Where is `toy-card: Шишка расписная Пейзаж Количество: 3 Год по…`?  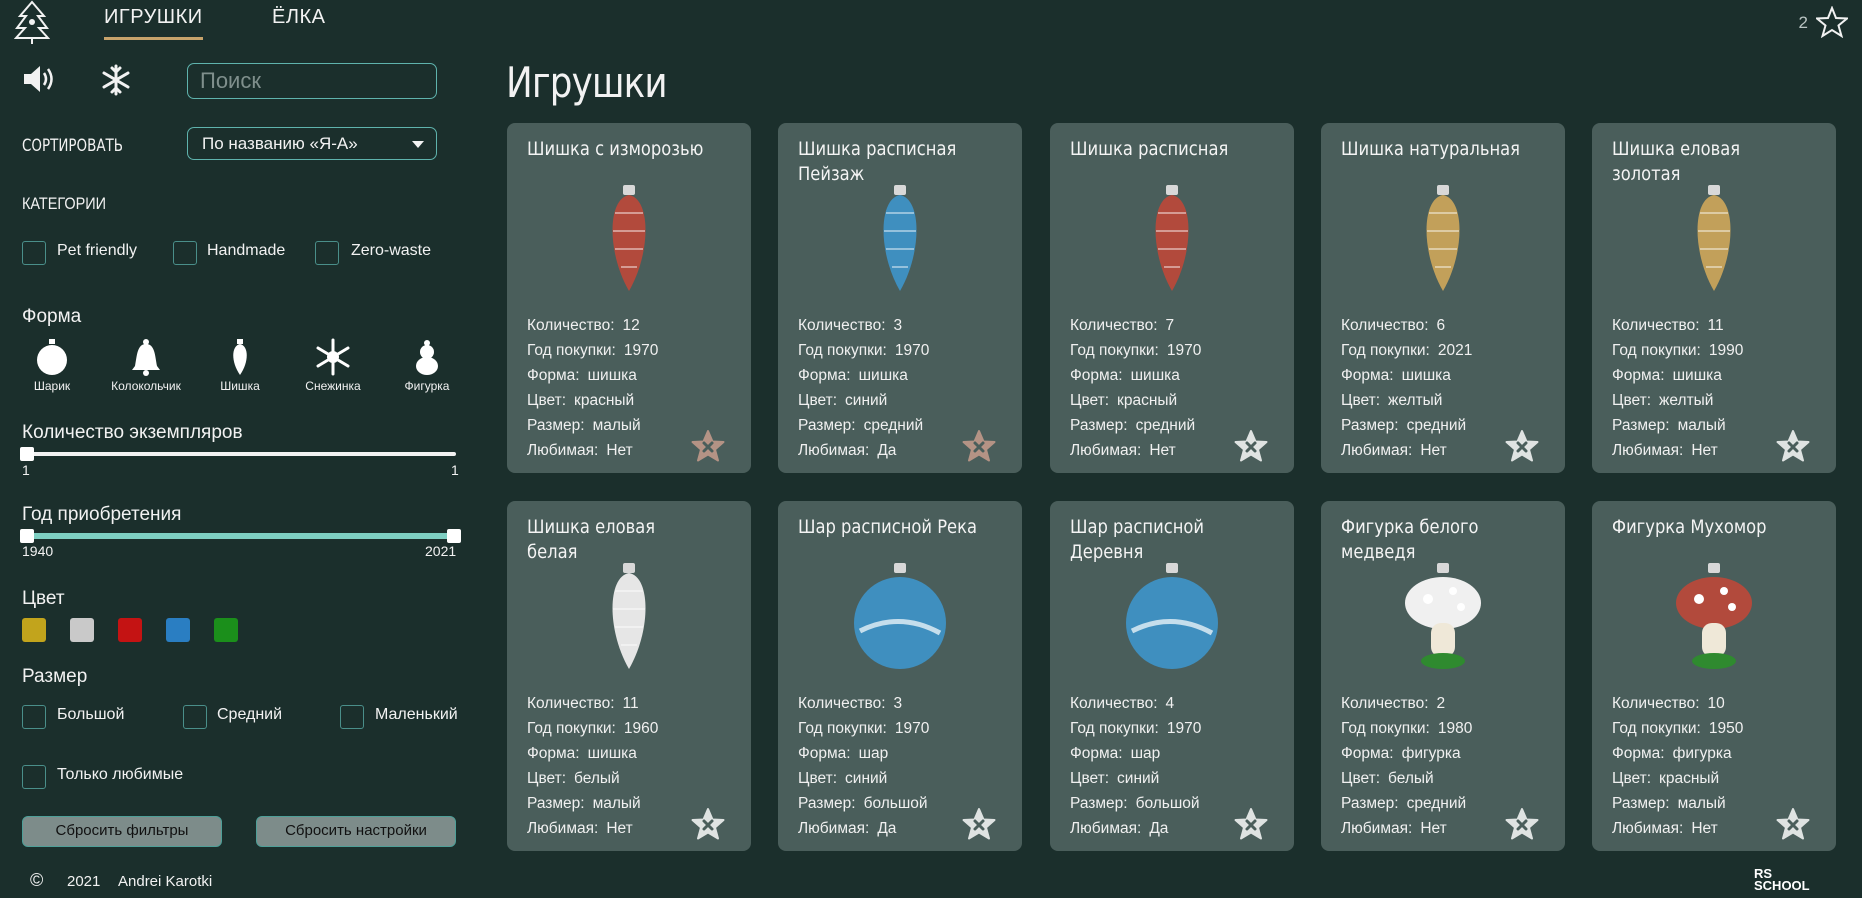
toy-card: Шишка расписная Пейзаж Количество: 3 Год по… is located at coordinates (900, 298).